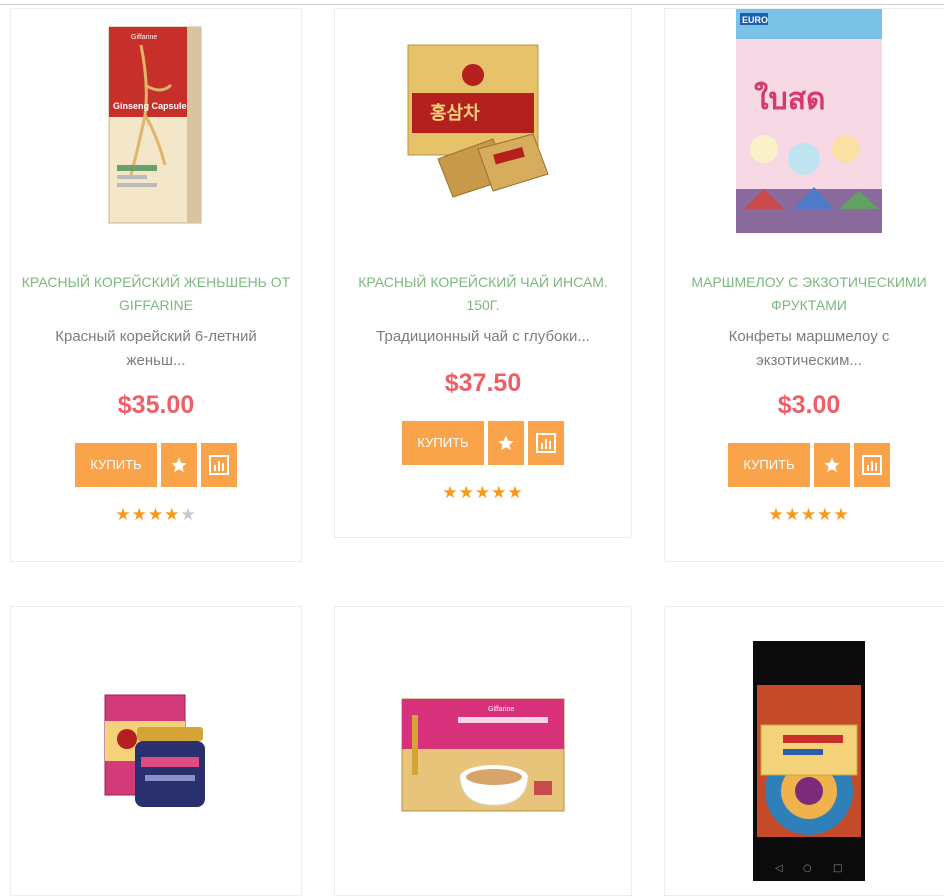 The image size is (944, 896). What do you see at coordinates (483, 383) in the screenshot?
I see `product-price: $37.50` at bounding box center [483, 383].